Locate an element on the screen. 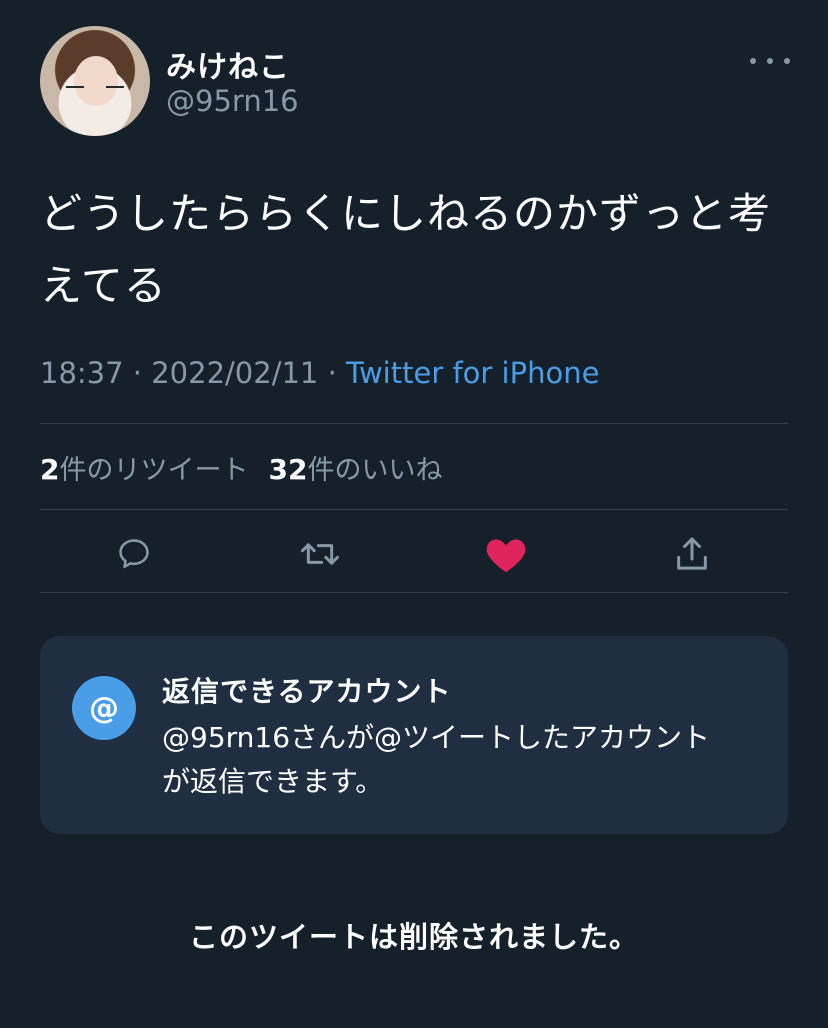  likes-stat: 32件のいいね is located at coordinates (355, 469).